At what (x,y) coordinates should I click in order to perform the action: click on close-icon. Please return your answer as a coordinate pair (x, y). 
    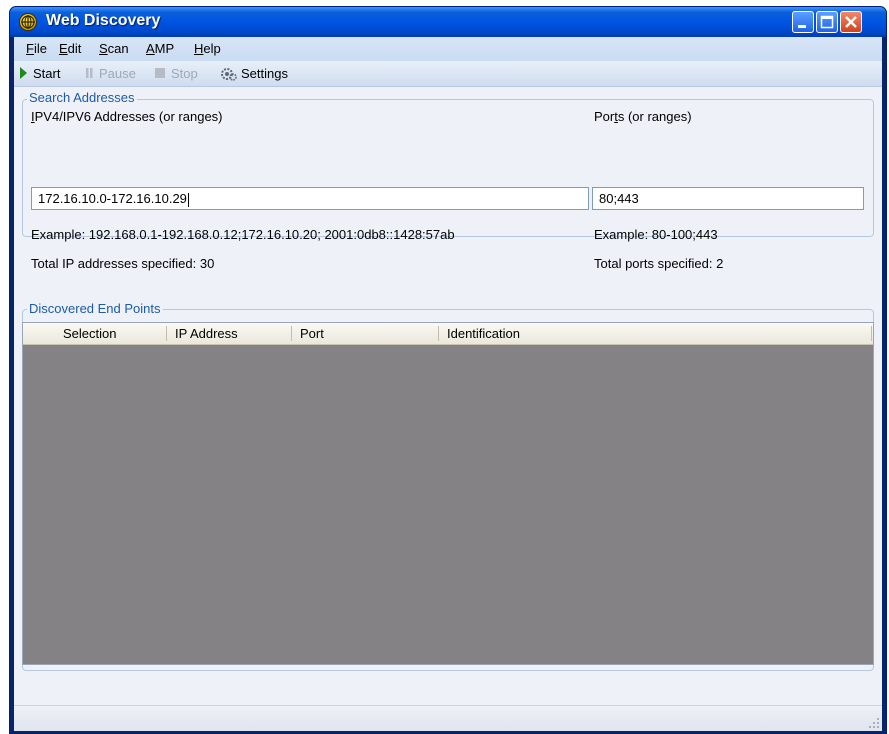
    Looking at the image, I should click on (851, 22).